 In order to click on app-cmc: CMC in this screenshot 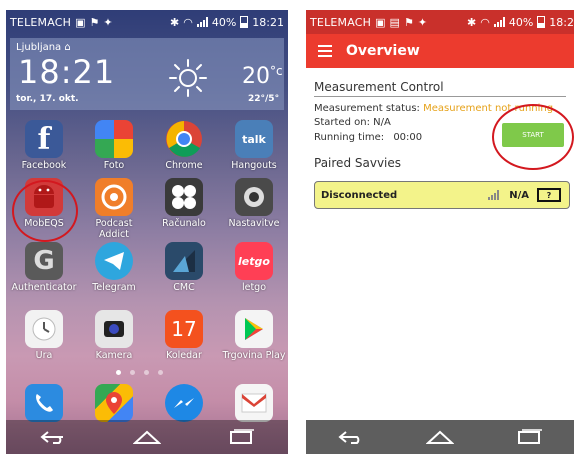, I will do `click(184, 267)`.